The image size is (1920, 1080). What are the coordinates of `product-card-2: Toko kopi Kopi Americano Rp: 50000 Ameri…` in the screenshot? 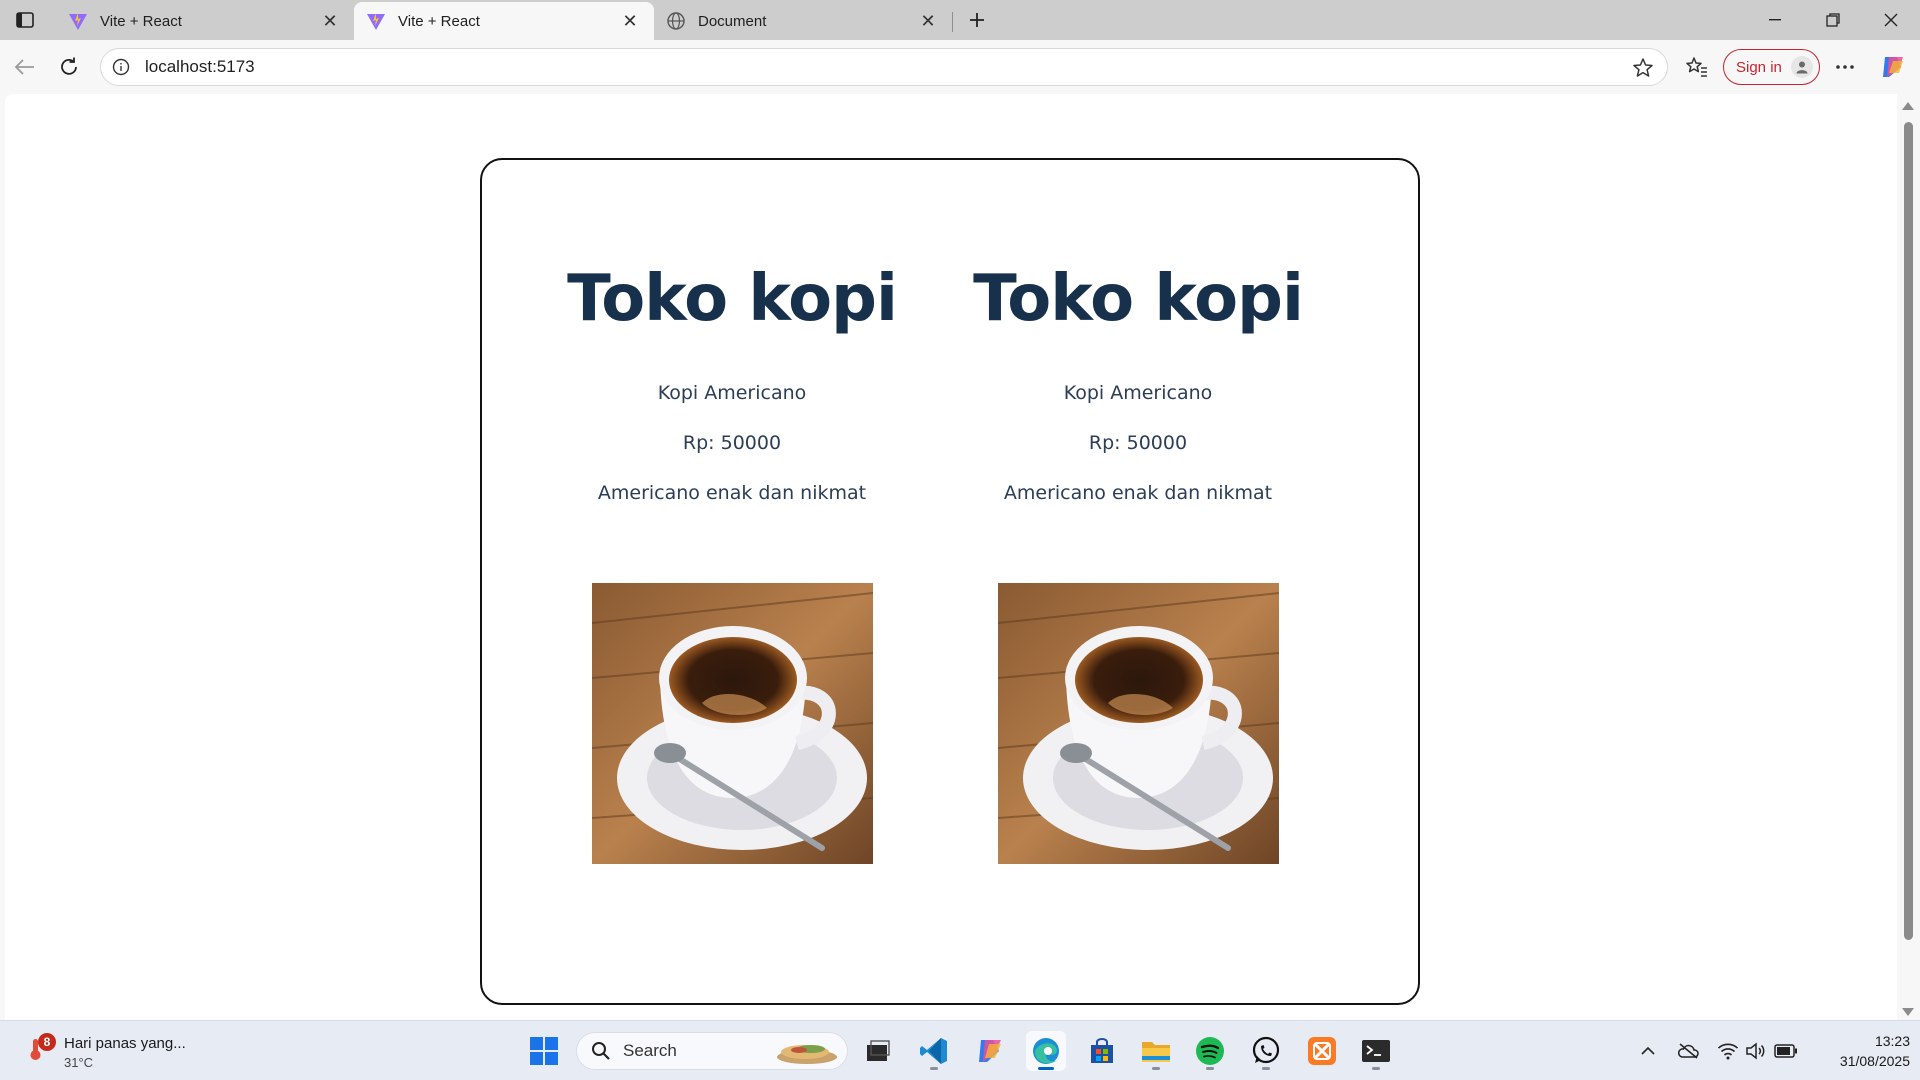 It's located at (1138, 512).